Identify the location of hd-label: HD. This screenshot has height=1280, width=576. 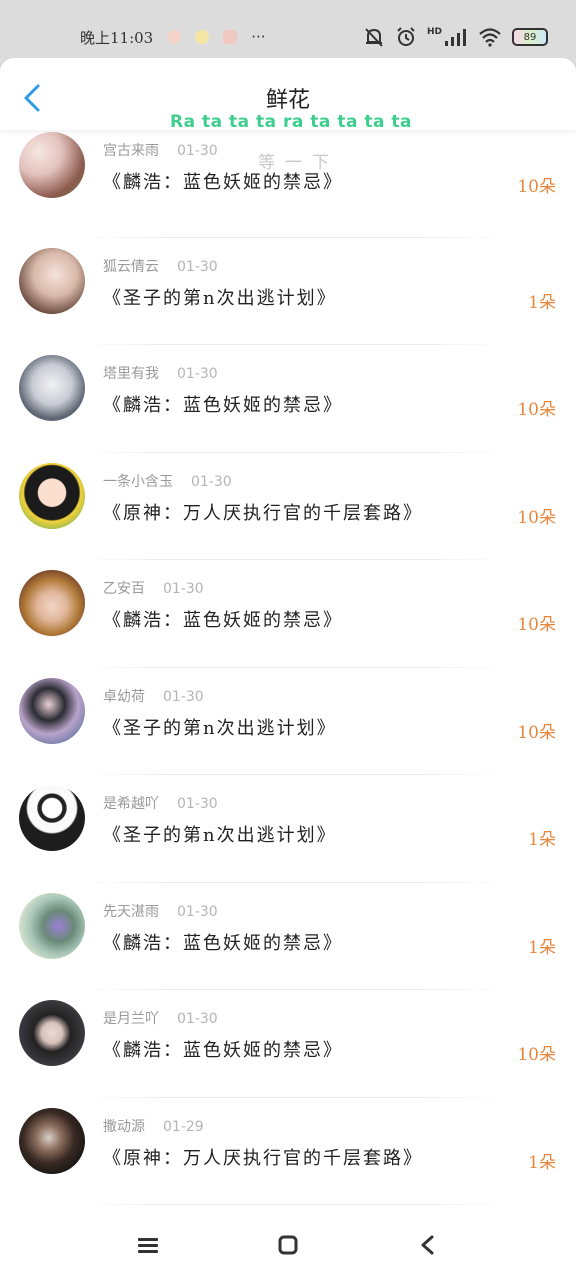
(434, 32).